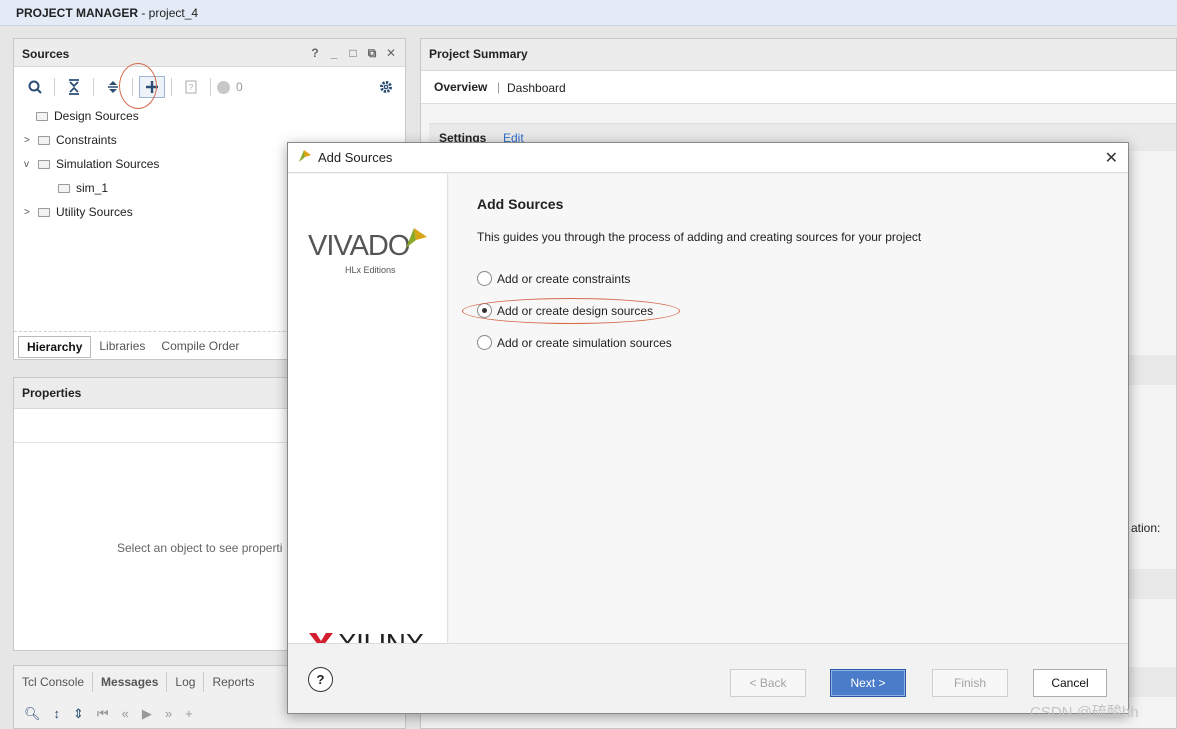 This screenshot has height=729, width=1177. I want to click on sources-title: Sources, so click(46, 54).